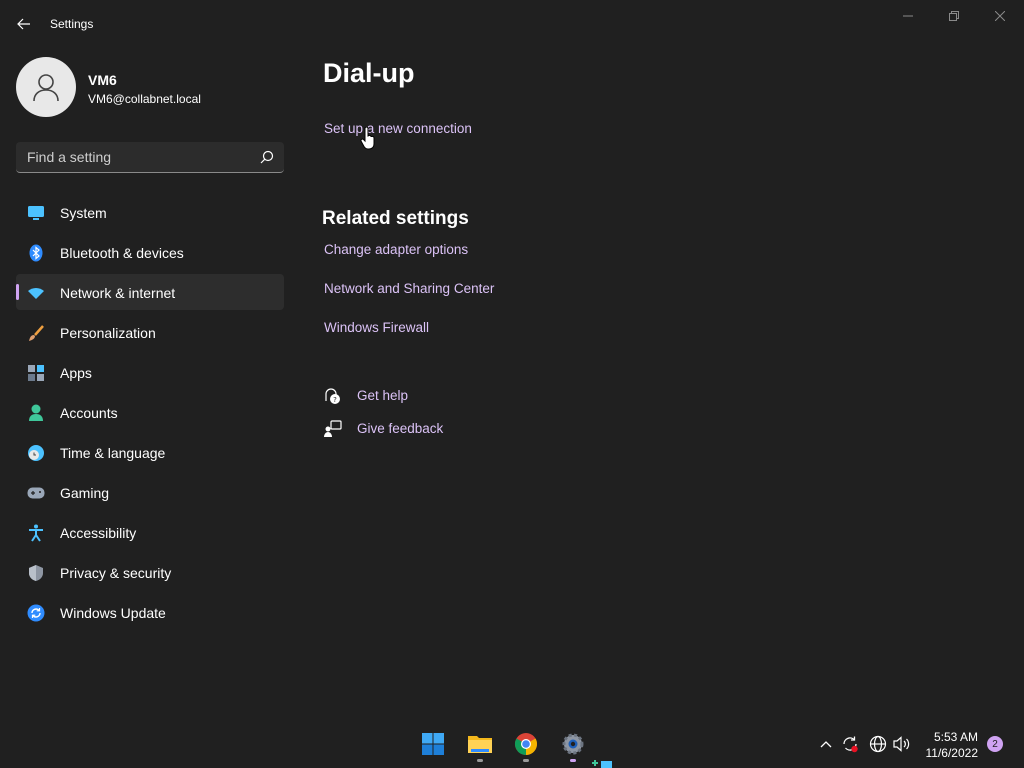 Image resolution: width=1024 pixels, height=768 pixels. Describe the element at coordinates (116, 573) in the screenshot. I see `sidebar-item-label: Privacy & security` at that location.